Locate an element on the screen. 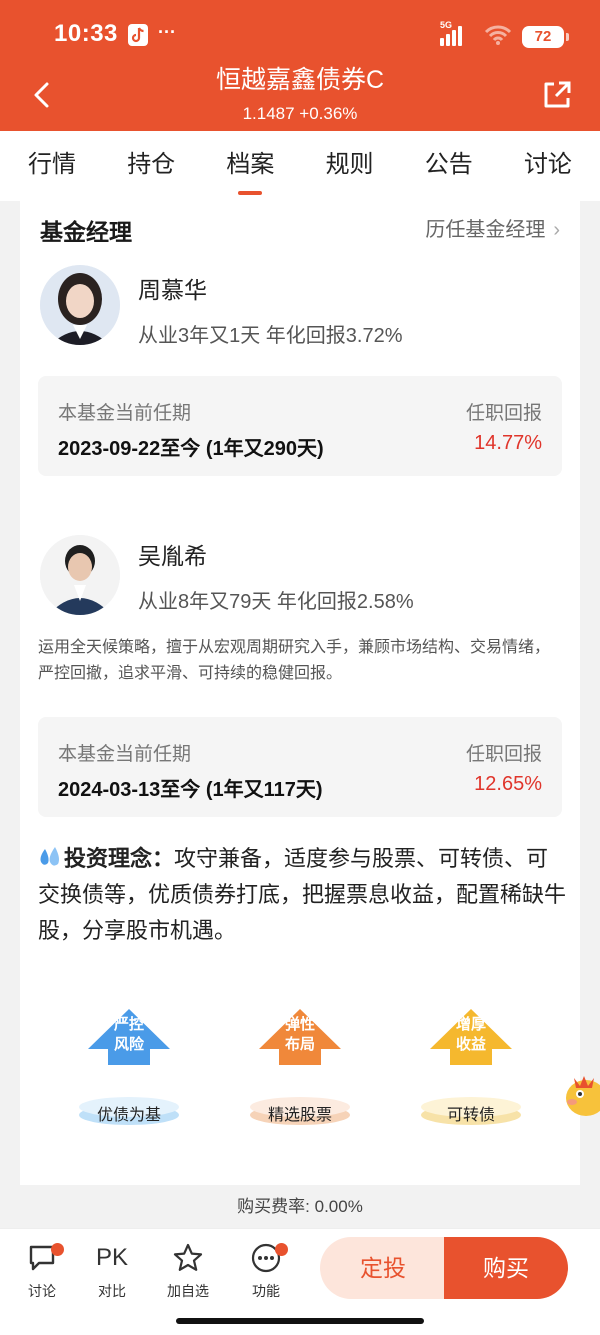  arrow-caption: 可转债 is located at coordinates (470, 1115).